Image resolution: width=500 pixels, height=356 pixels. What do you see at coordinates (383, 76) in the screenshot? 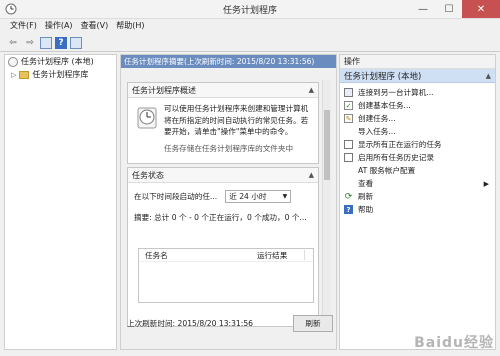
I see `actions-group-title: 任务计划程序 (本地)` at bounding box center [383, 76].